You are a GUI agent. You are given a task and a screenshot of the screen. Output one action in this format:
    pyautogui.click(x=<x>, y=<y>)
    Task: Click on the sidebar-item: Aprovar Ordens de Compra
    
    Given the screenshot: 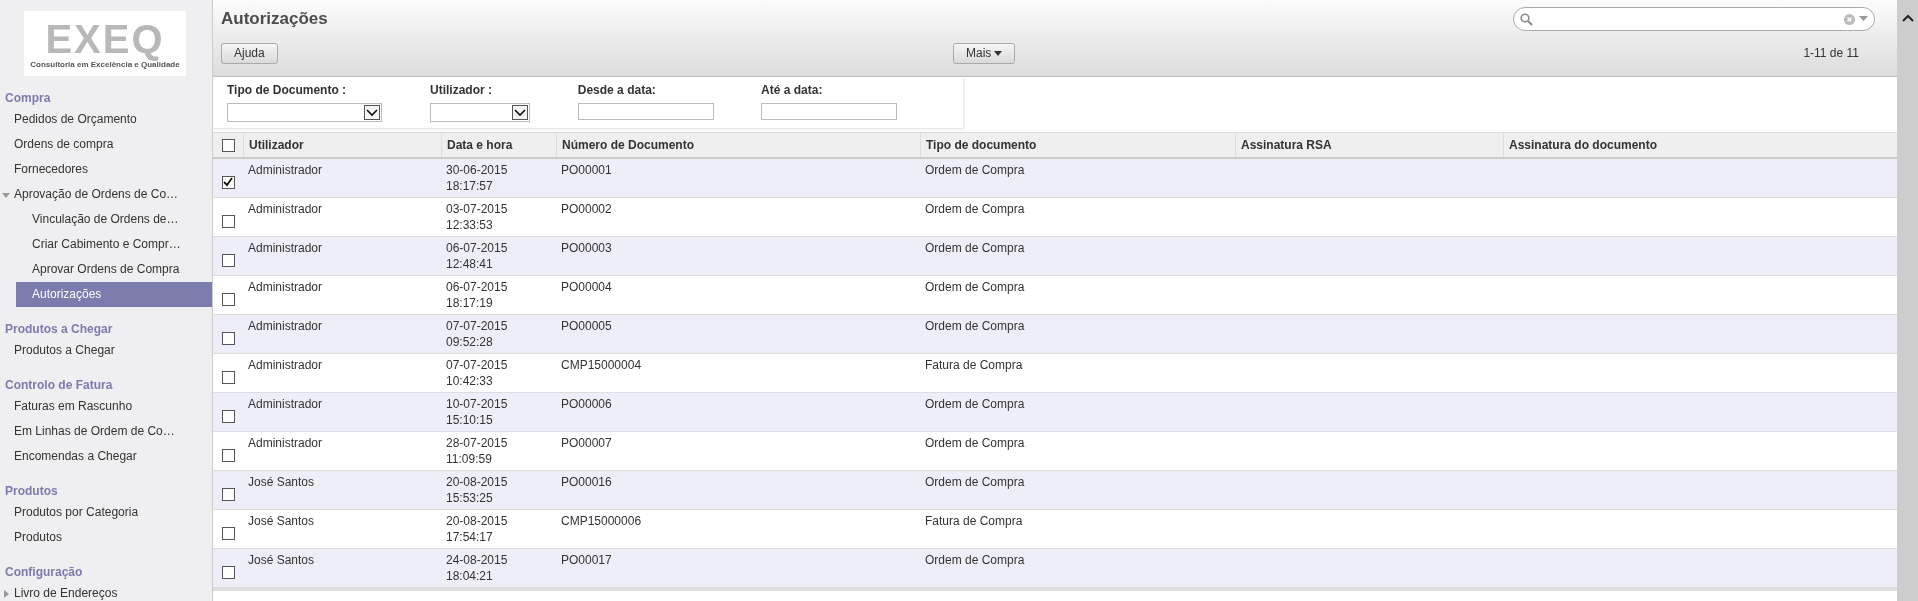 What is the action you would take?
    pyautogui.click(x=114, y=269)
    